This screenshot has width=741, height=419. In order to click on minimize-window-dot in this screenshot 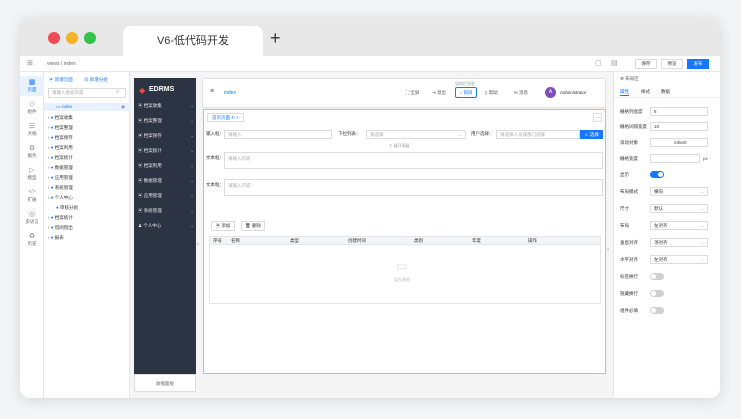, I will do `click(72, 38)`.